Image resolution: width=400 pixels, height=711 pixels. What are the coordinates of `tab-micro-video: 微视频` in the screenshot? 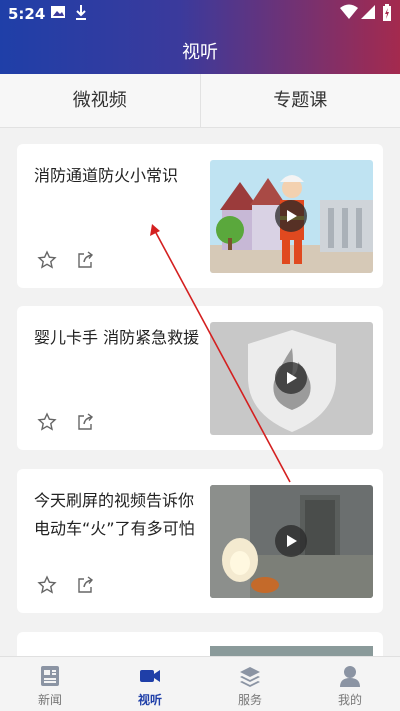 It's located at (100, 100).